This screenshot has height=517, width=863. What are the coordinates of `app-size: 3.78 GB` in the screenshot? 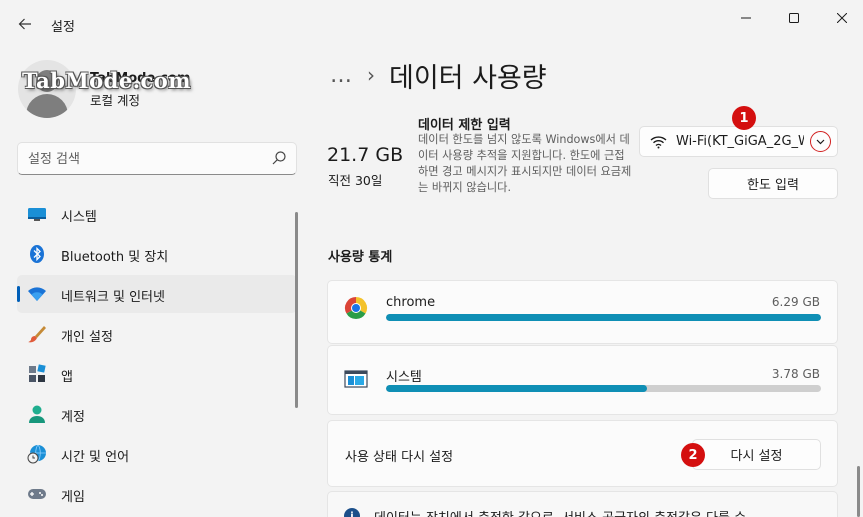 It's located at (795, 374).